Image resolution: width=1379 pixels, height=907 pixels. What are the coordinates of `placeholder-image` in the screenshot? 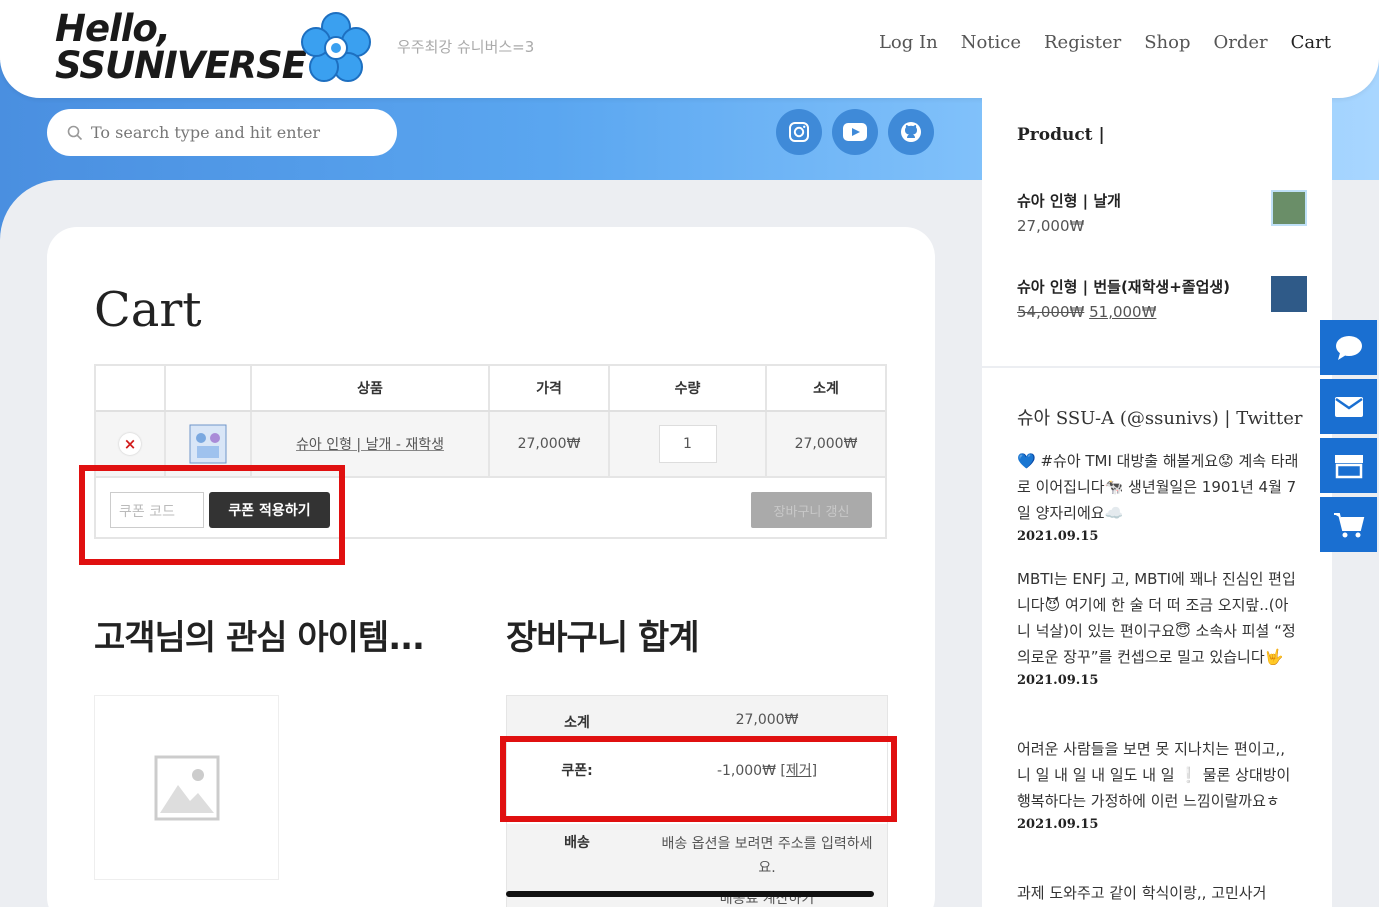 It's located at (186, 787).